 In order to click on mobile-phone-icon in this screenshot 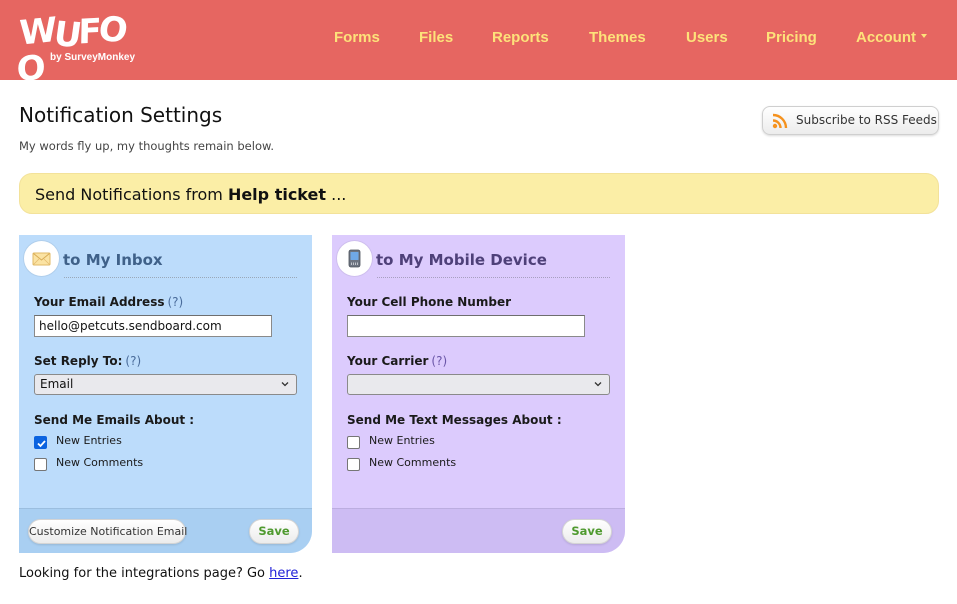, I will do `click(354, 258)`.